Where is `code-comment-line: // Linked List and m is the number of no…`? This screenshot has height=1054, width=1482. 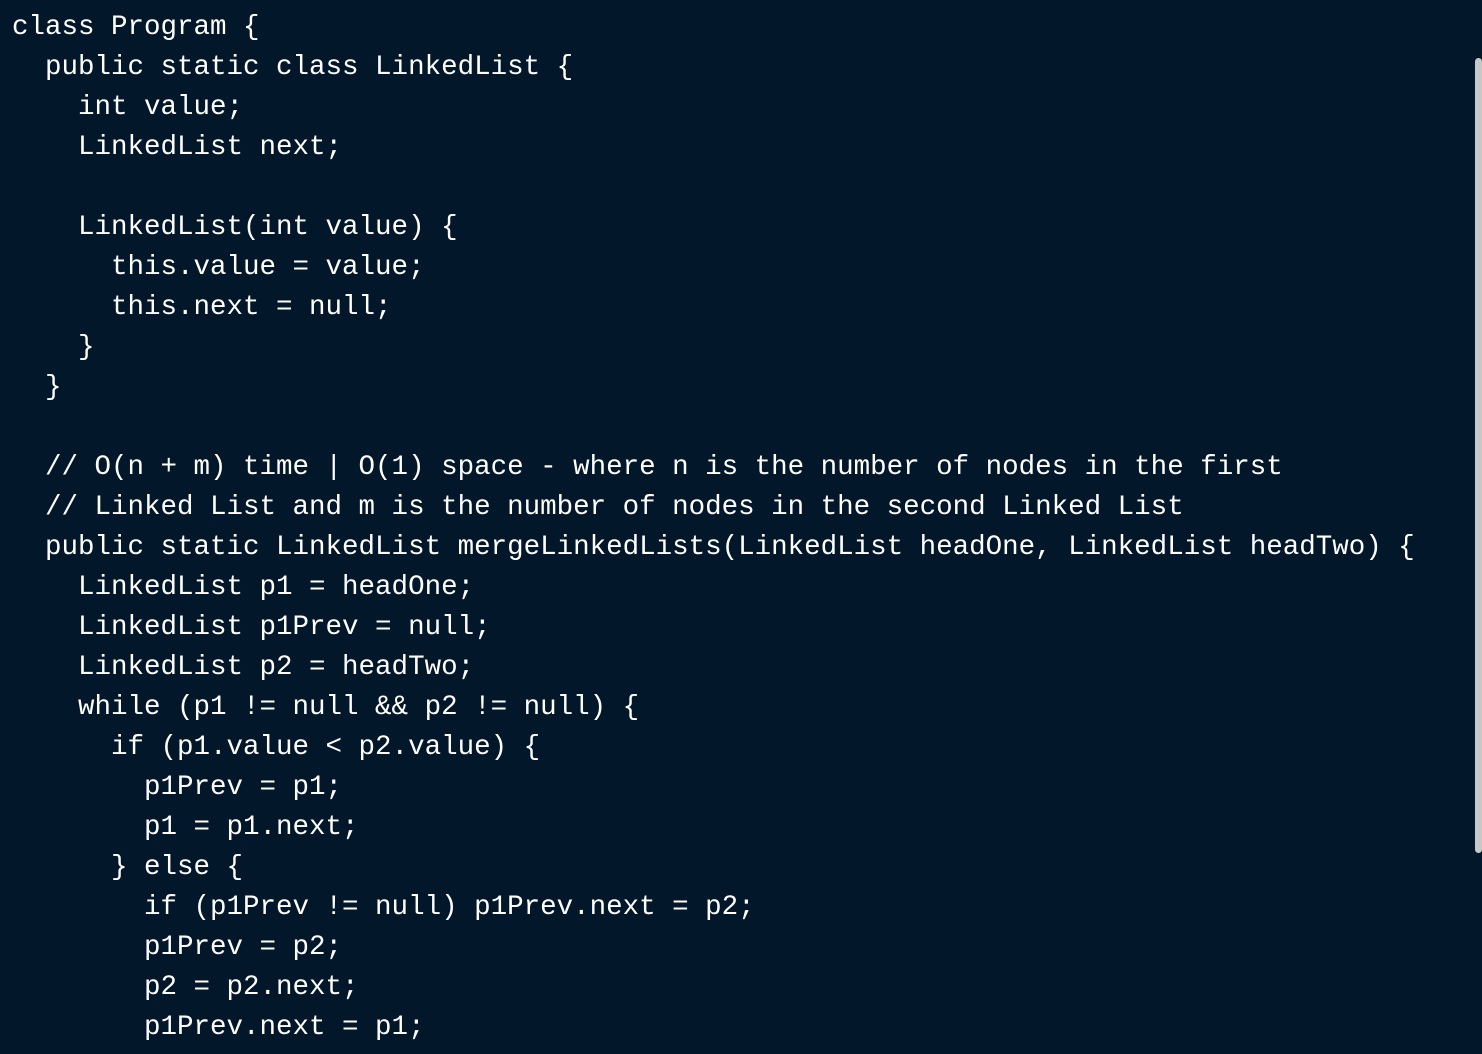
code-comment-line: // Linked List and m is the number of no… is located at coordinates (598, 507).